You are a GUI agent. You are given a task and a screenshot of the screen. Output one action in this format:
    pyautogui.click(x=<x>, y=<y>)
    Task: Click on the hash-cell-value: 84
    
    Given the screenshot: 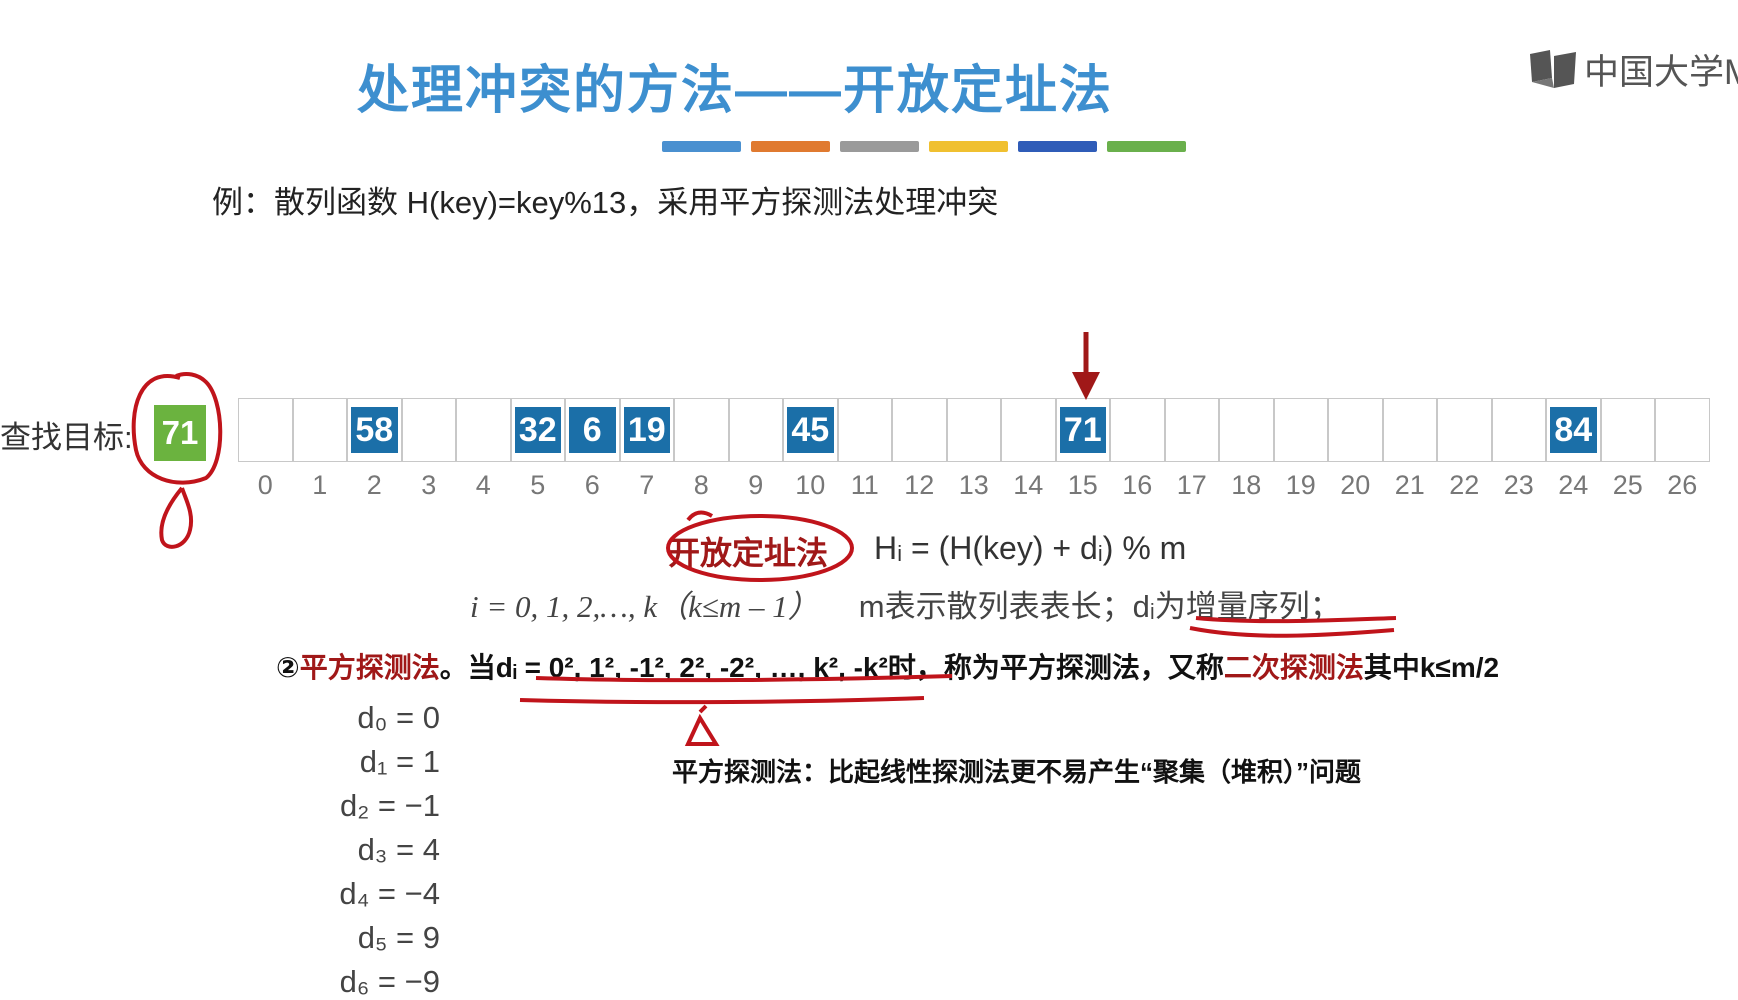 What is the action you would take?
    pyautogui.click(x=1573, y=430)
    